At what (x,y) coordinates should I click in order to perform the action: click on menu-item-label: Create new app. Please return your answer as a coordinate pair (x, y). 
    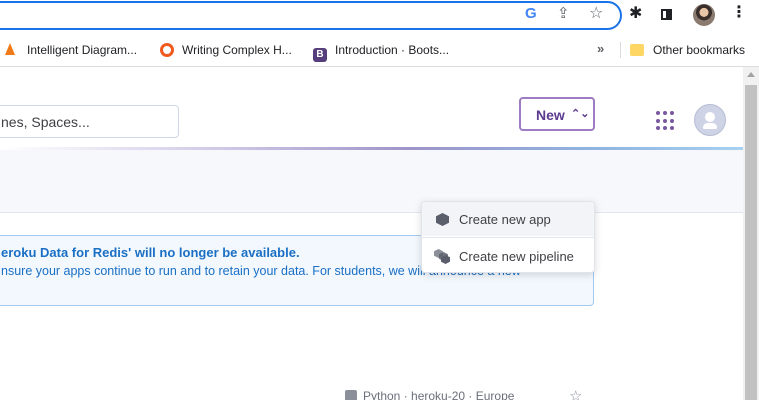
    Looking at the image, I should click on (505, 219).